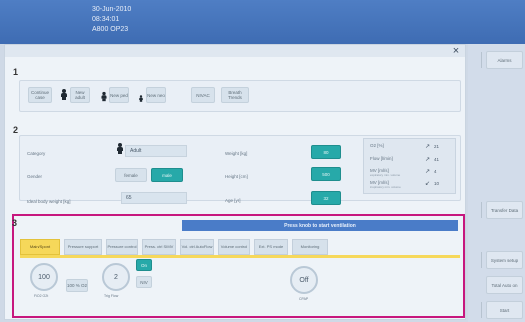 The width and height of the screenshot is (525, 322). I want to click on fio2-dial: 100, so click(44, 277).